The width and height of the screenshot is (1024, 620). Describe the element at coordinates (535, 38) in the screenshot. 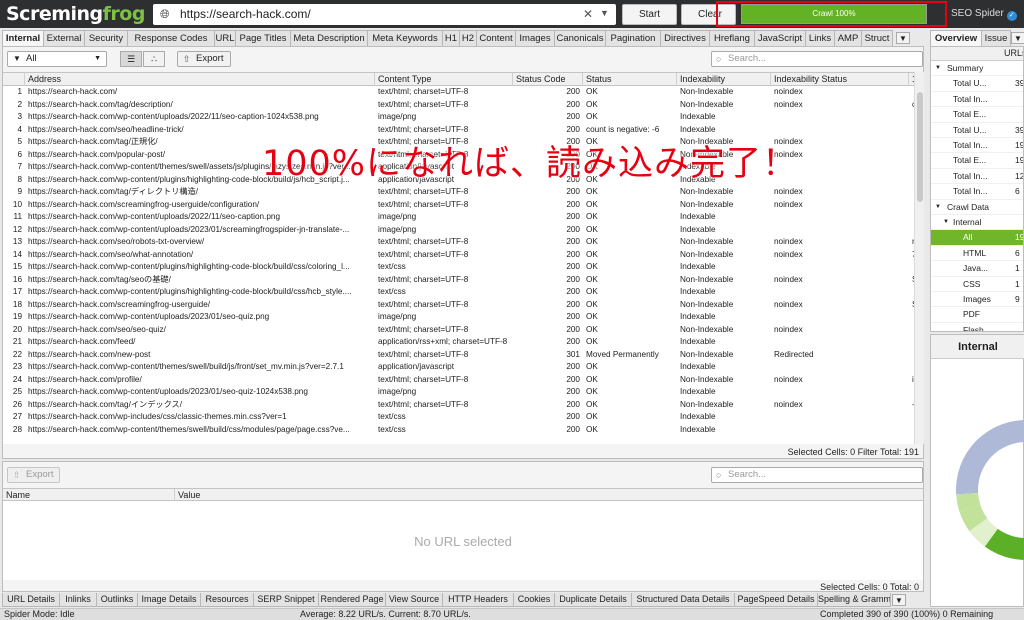

I see `tab-images: Images` at that location.